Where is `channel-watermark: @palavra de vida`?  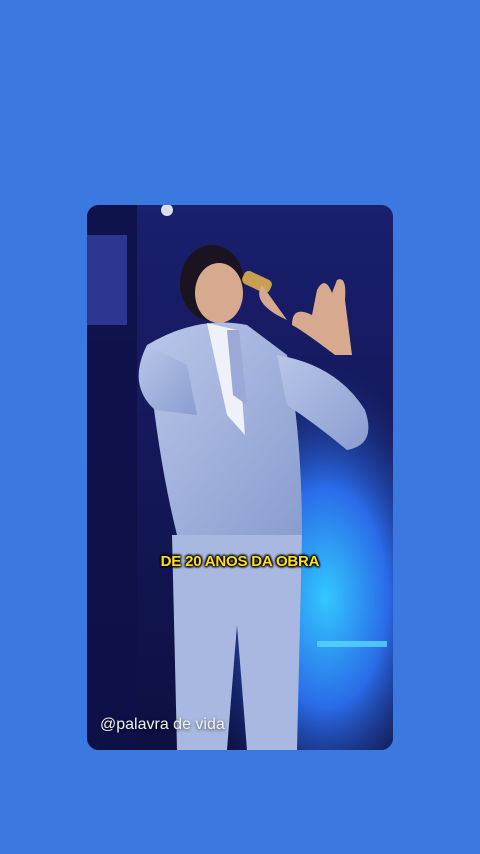
channel-watermark: @palavra de vida is located at coordinates (162, 724).